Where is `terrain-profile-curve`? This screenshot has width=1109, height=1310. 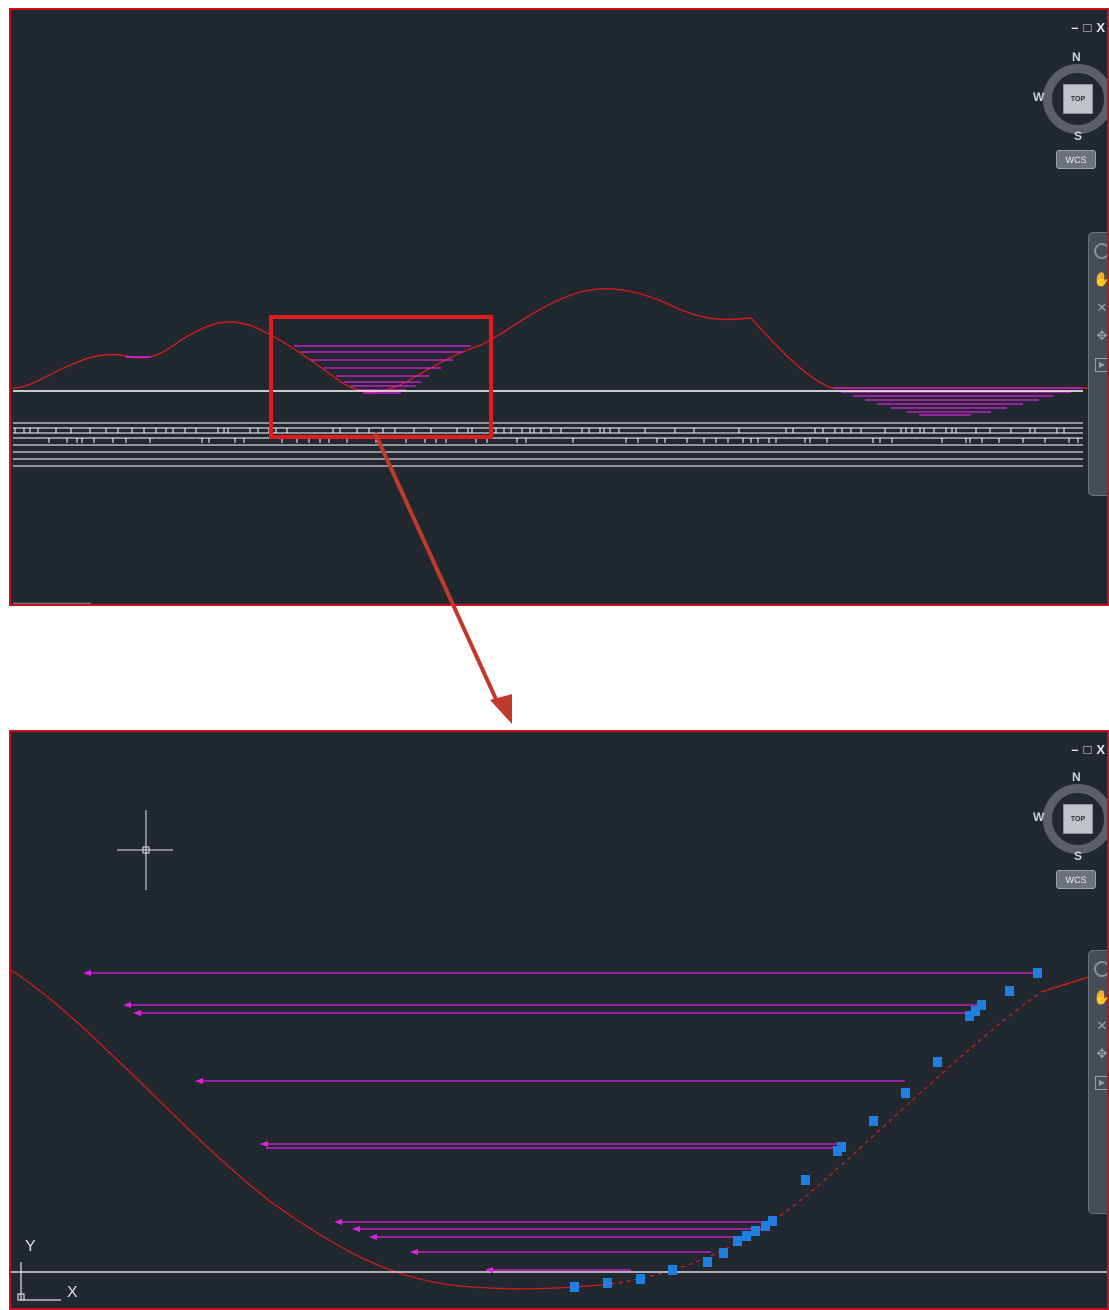
terrain-profile-curve is located at coordinates (311, 1129).